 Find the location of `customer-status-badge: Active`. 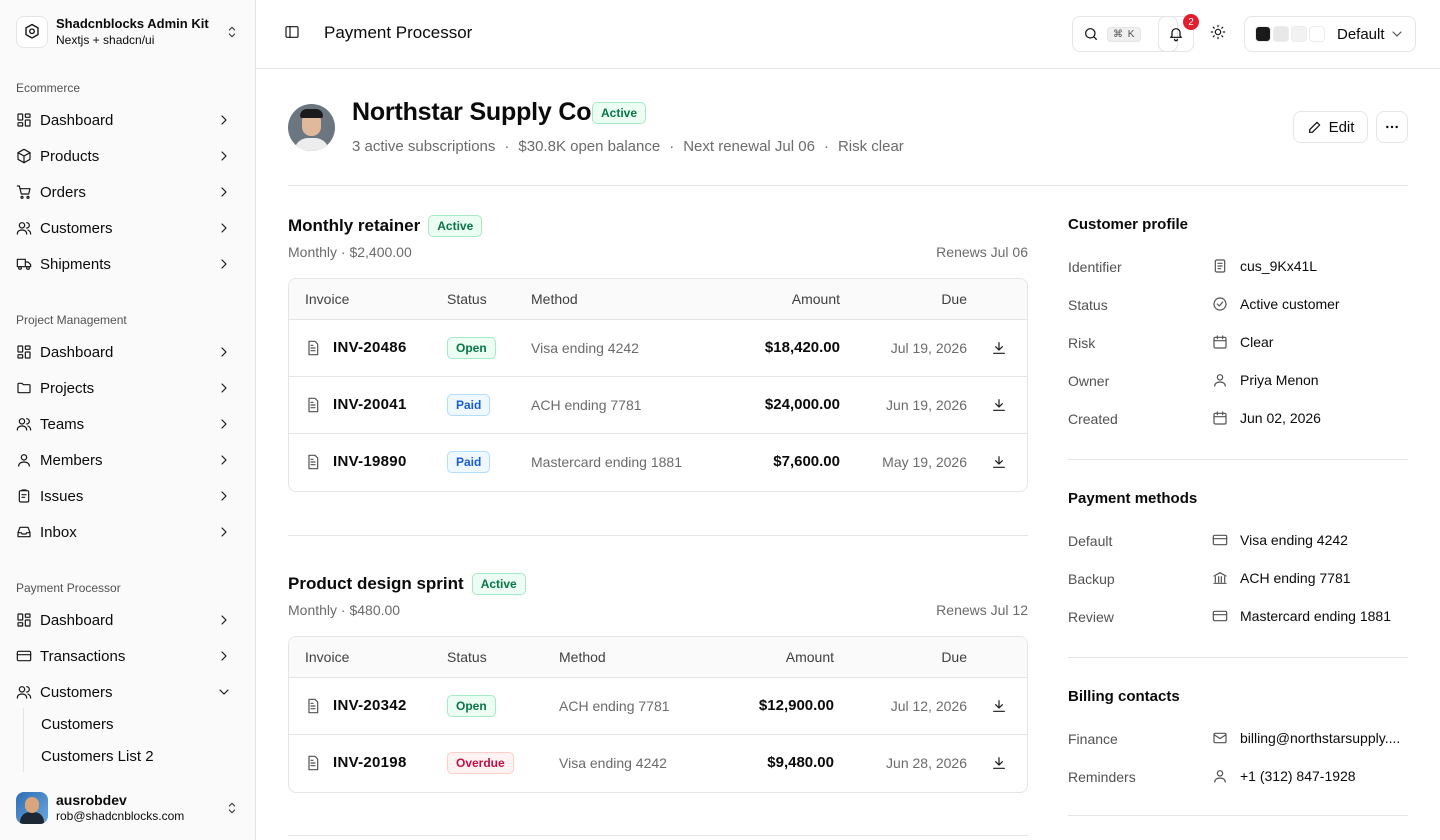

customer-status-badge: Active is located at coordinates (619, 113).